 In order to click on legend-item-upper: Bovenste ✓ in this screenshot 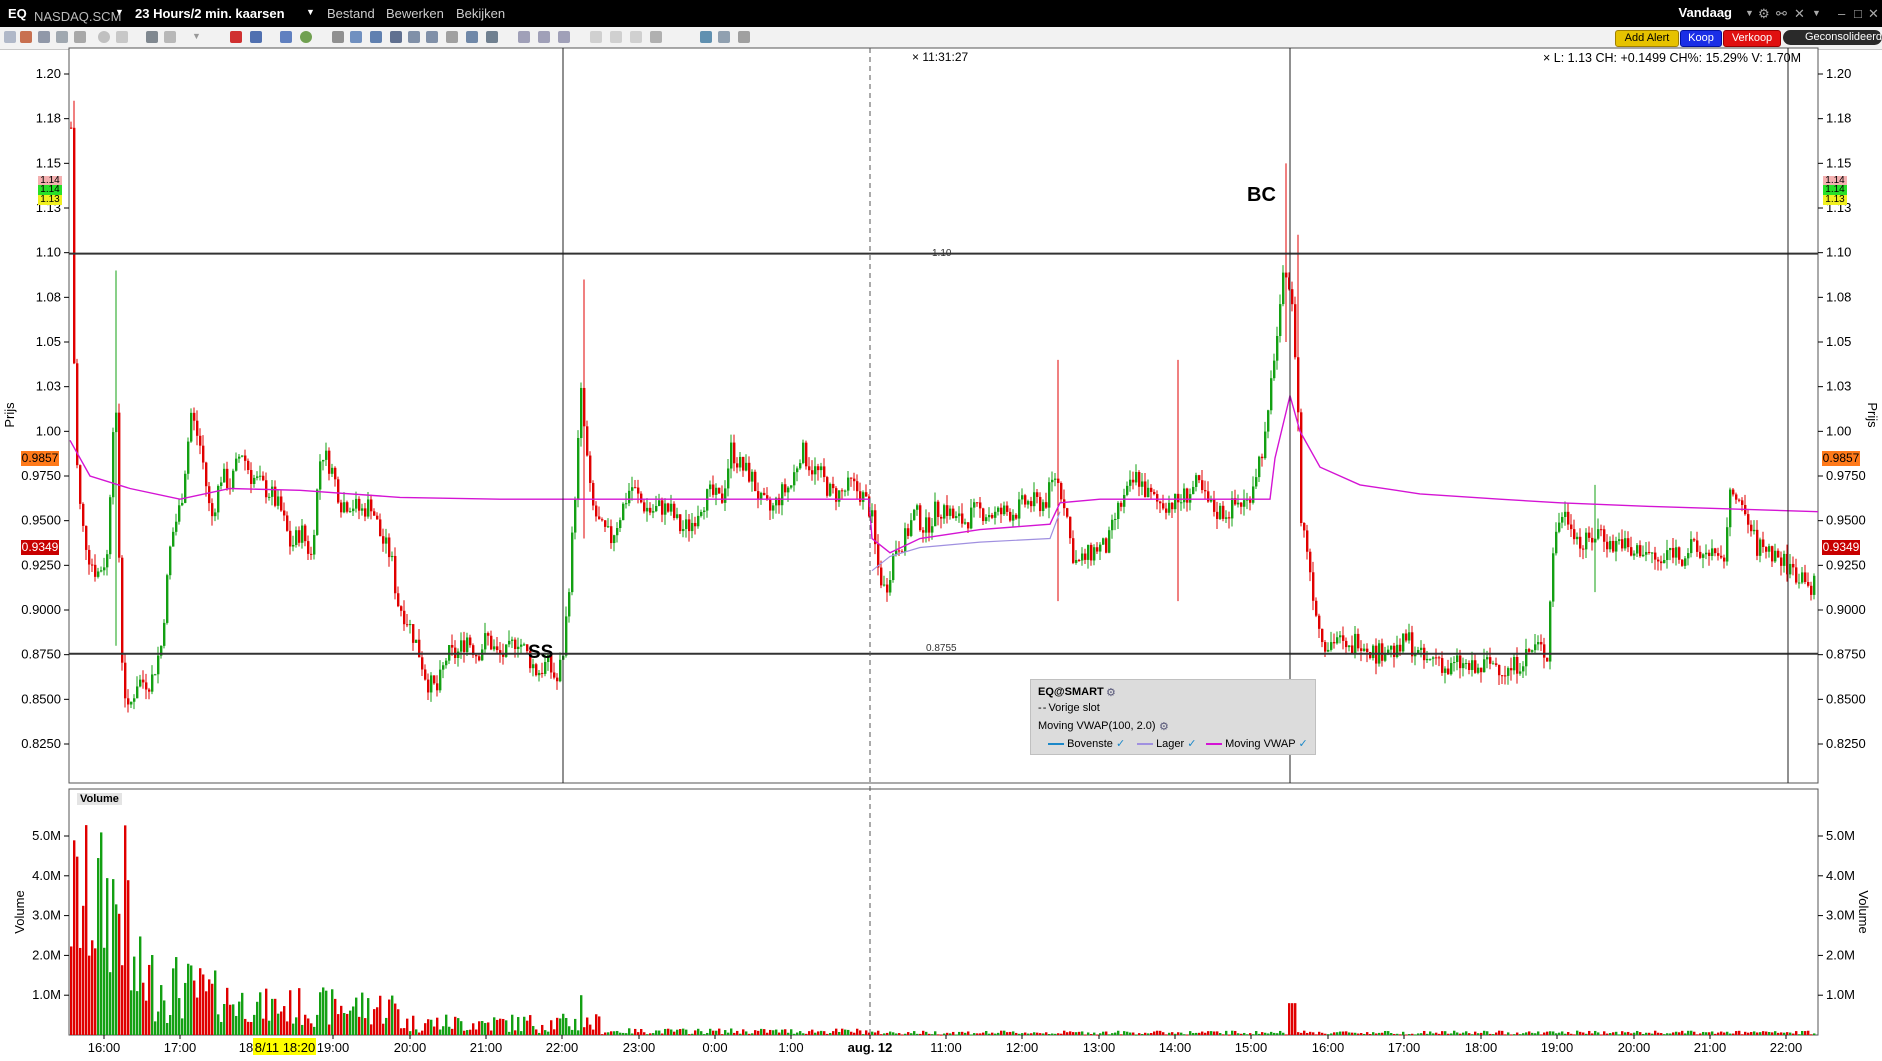, I will do `click(1086, 743)`.